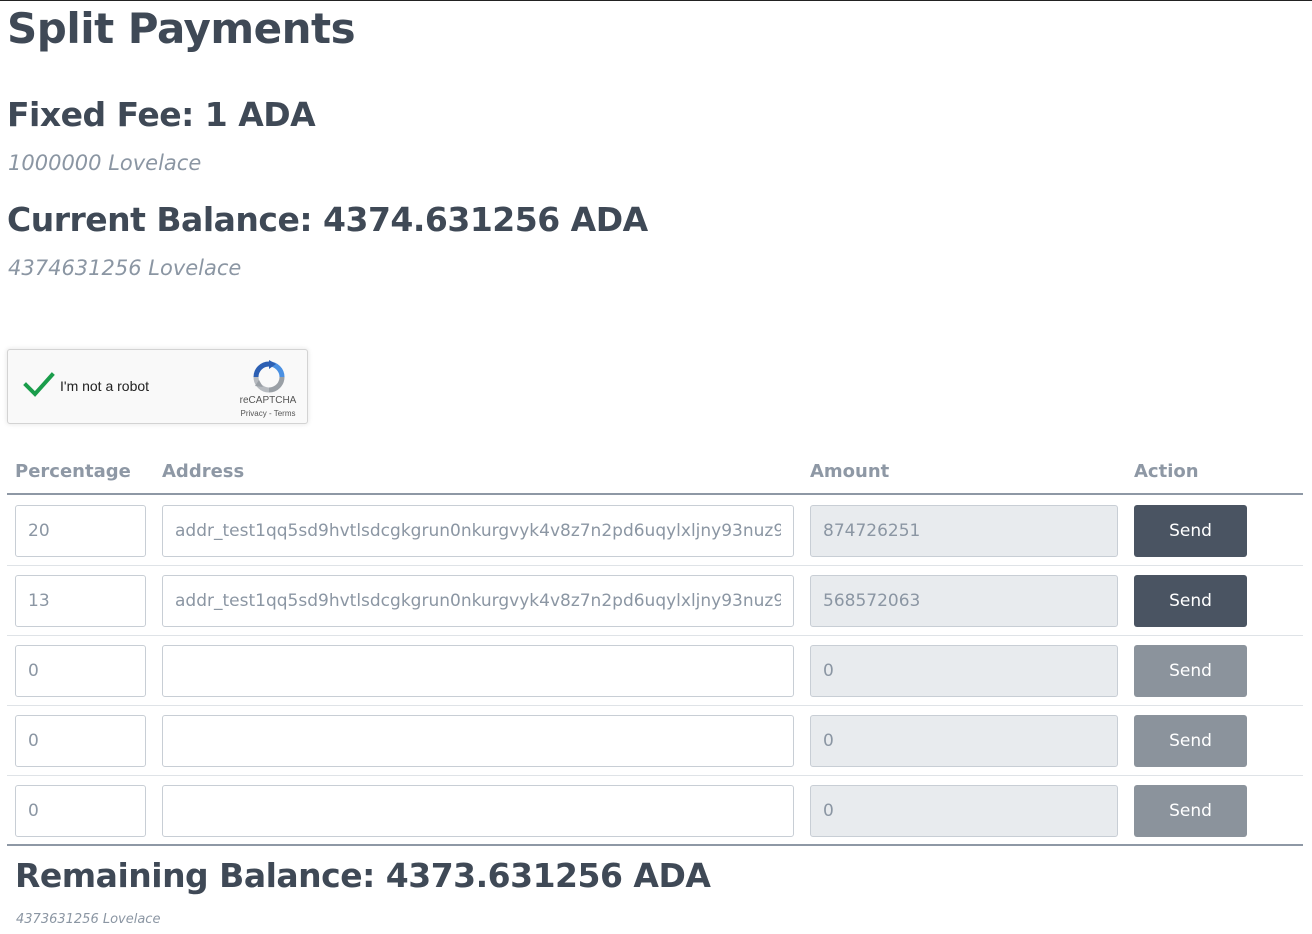 The image size is (1312, 934). What do you see at coordinates (203, 471) in the screenshot?
I see `header-address: Address` at bounding box center [203, 471].